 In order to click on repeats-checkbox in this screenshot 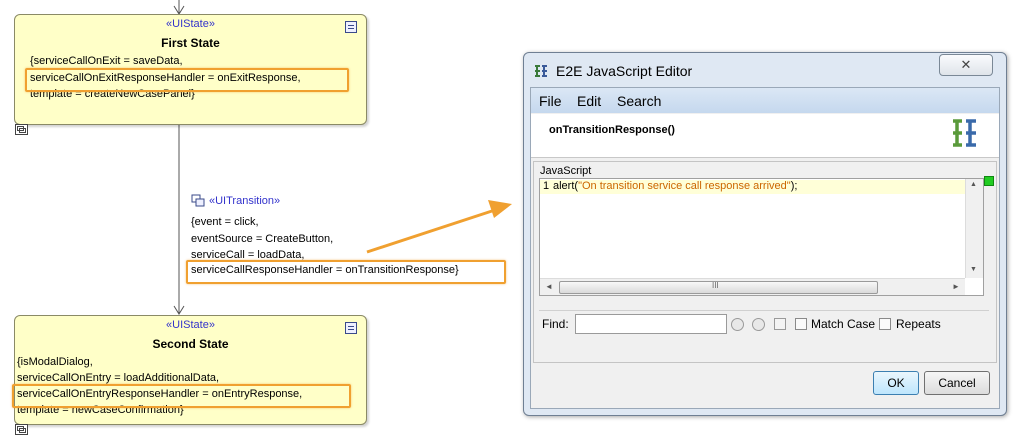, I will do `click(885, 324)`.